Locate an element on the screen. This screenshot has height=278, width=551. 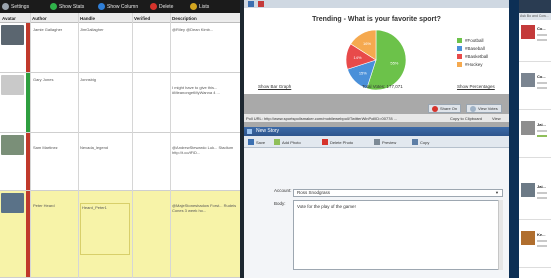
legend-label: #Football is located at coordinates (474, 40).